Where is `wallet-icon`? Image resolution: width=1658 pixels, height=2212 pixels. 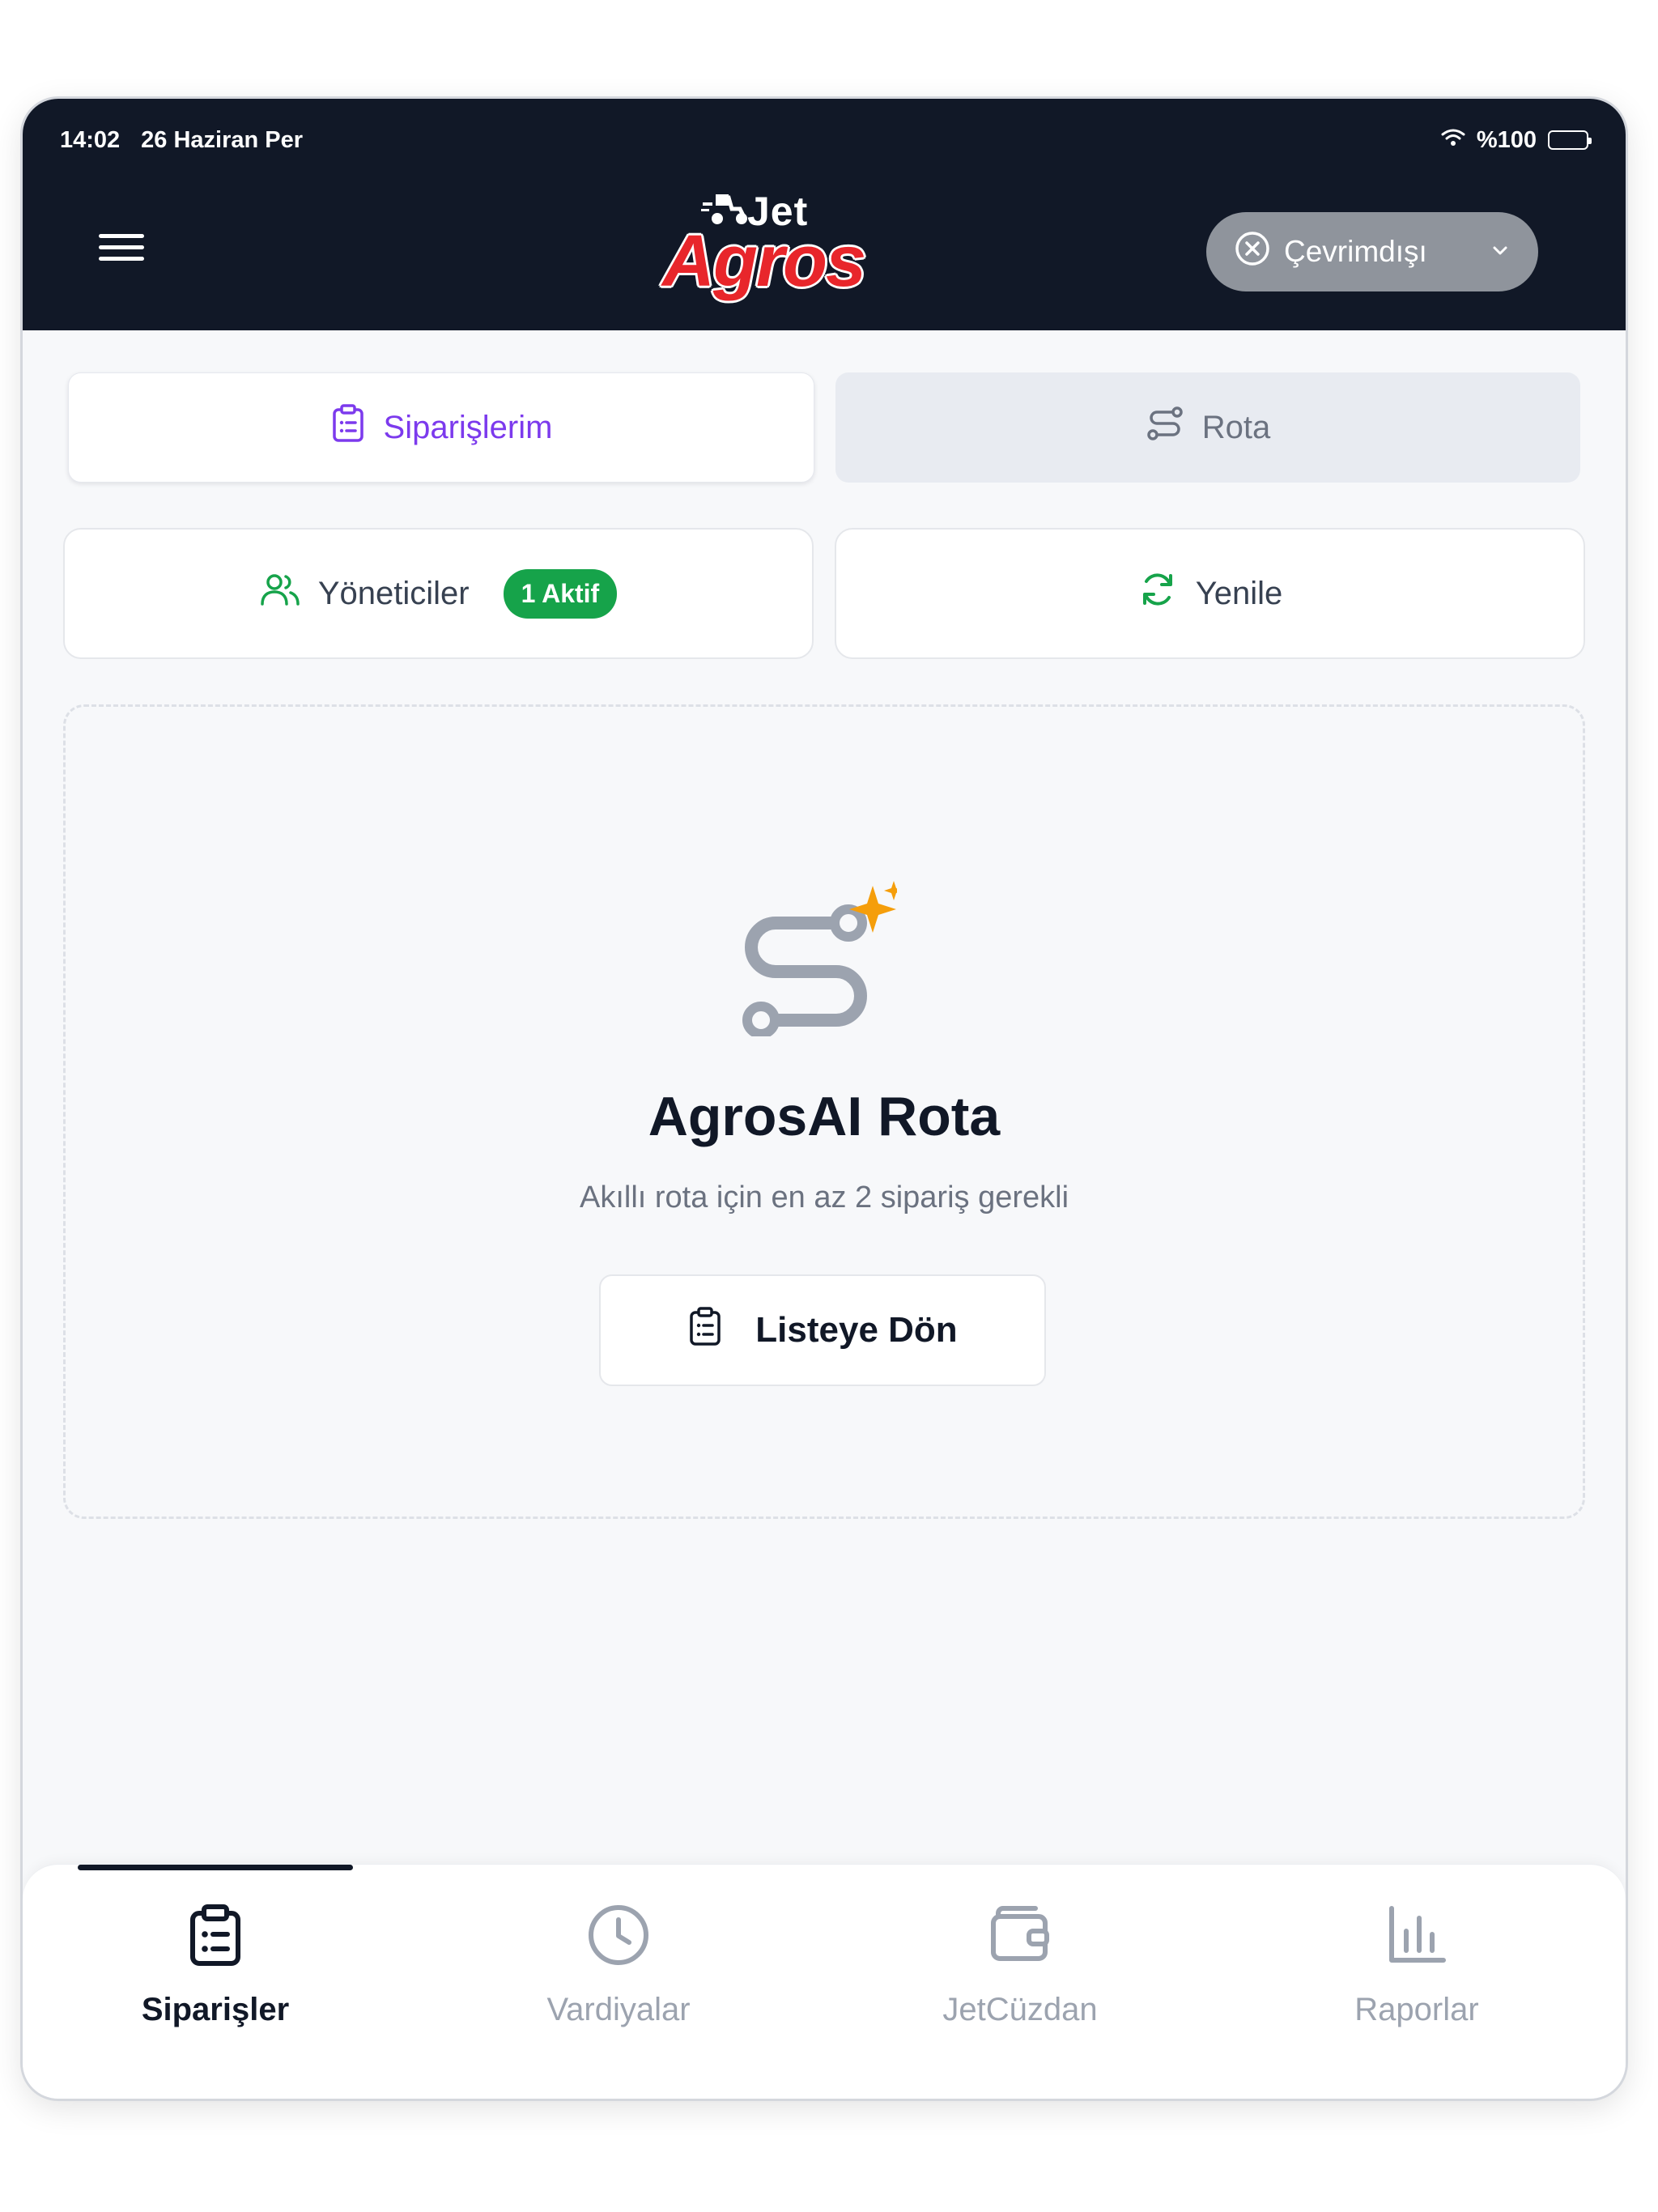 wallet-icon is located at coordinates (1020, 1938).